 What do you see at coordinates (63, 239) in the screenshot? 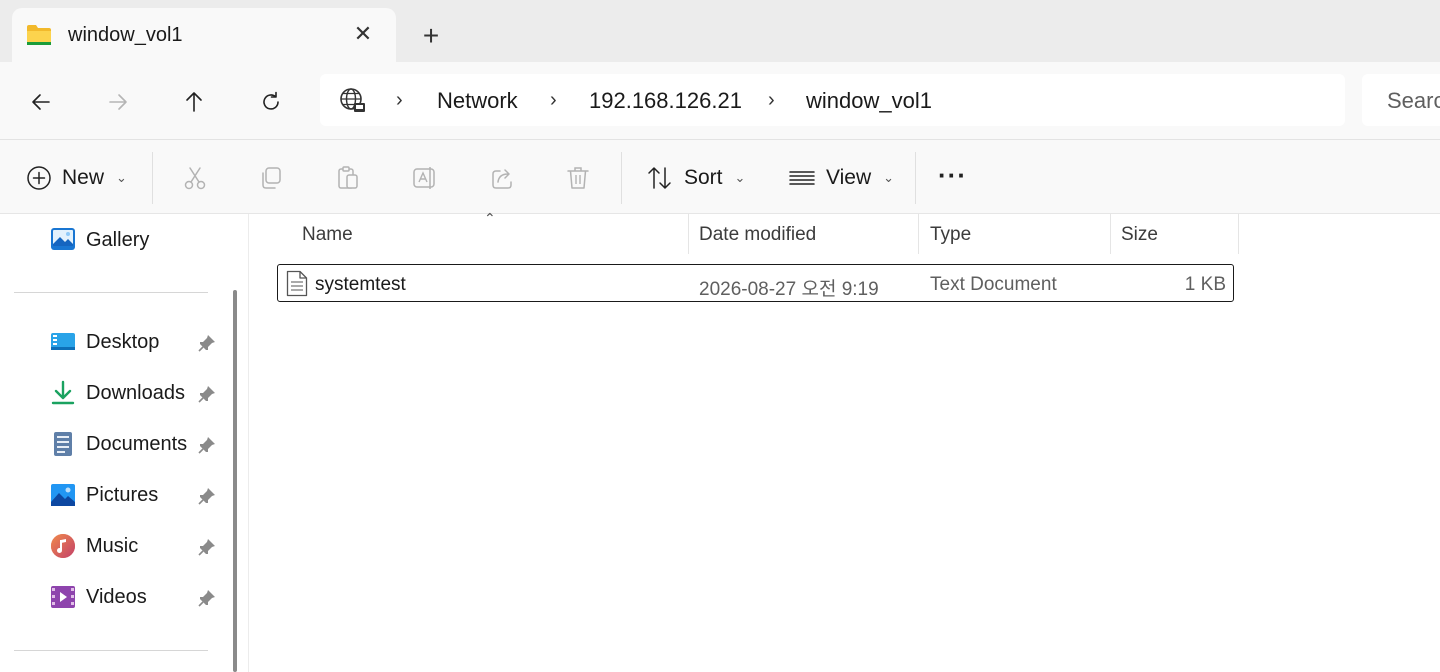
I see `gallery-icon` at bounding box center [63, 239].